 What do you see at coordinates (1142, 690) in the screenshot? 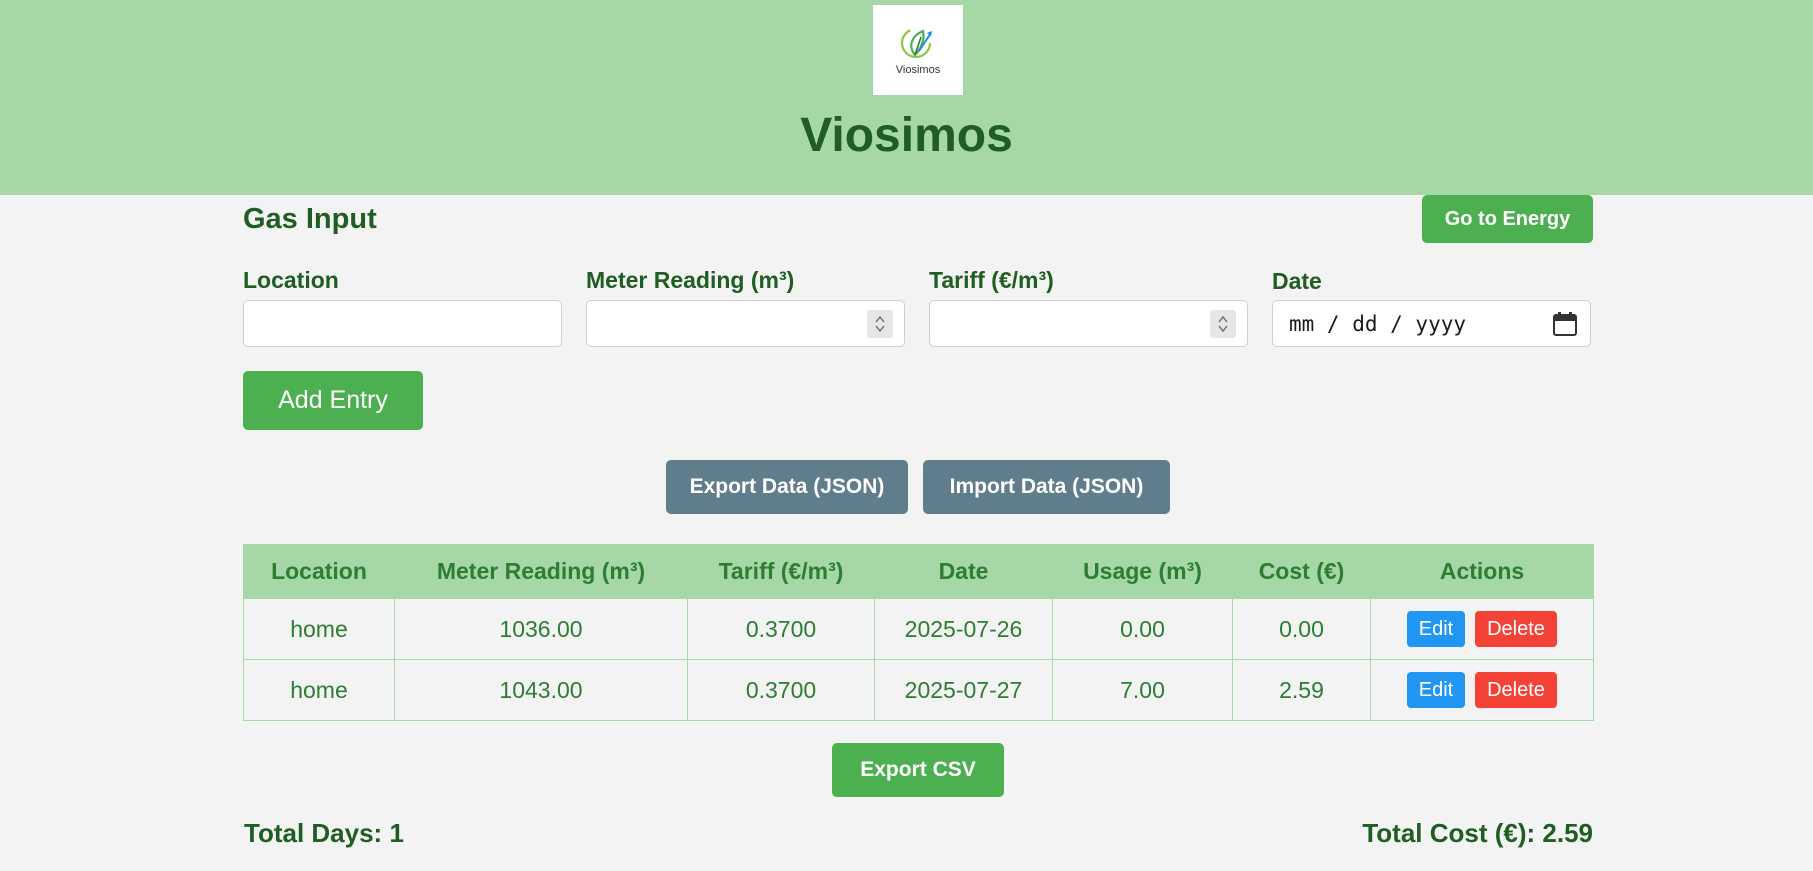
I see `cell-usage: 7.00` at bounding box center [1142, 690].